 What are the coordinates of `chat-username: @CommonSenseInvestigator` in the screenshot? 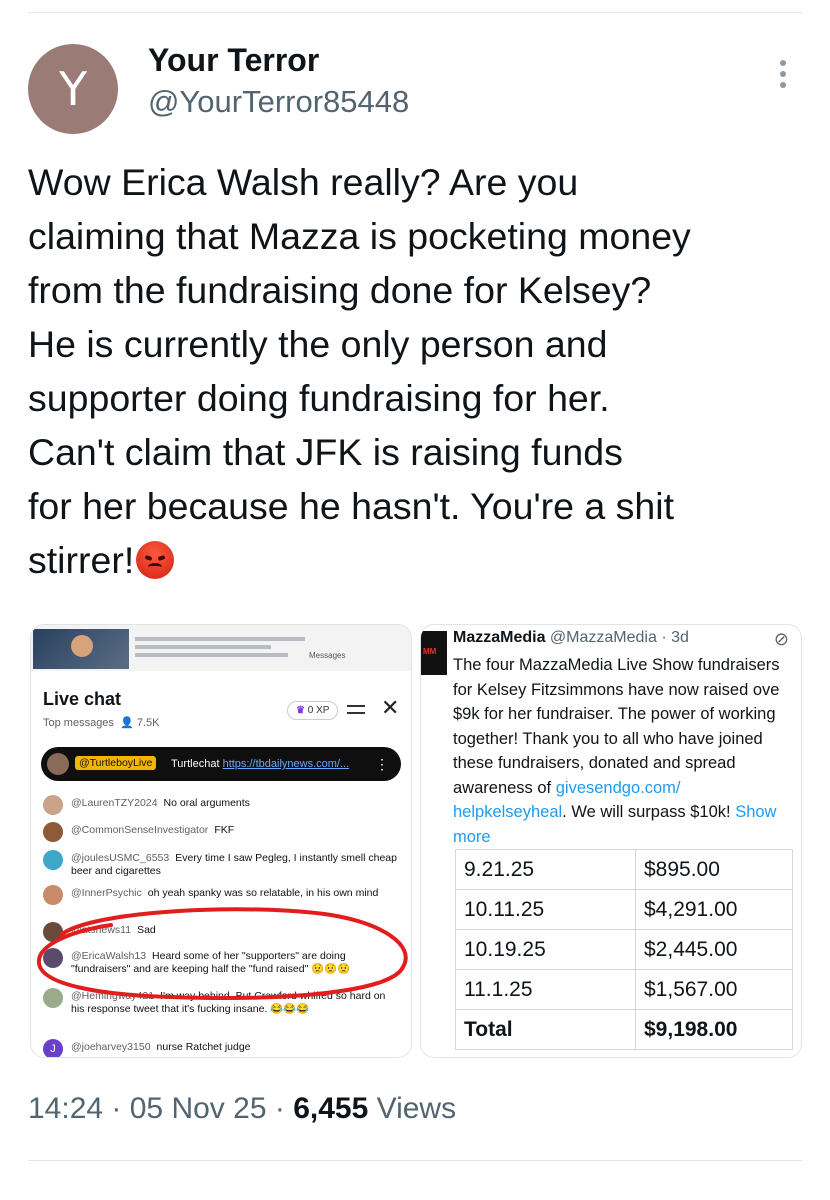 It's located at (140, 830).